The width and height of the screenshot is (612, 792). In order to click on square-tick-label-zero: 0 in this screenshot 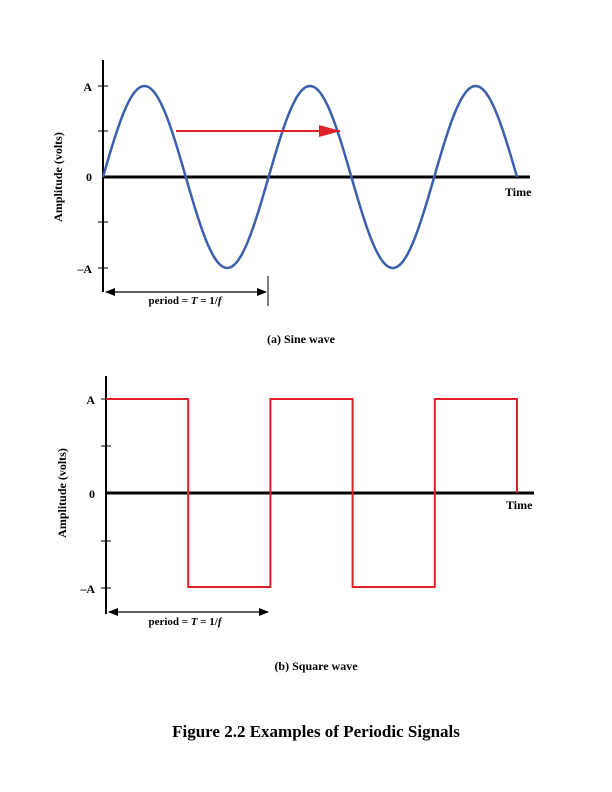, I will do `click(92, 494)`.